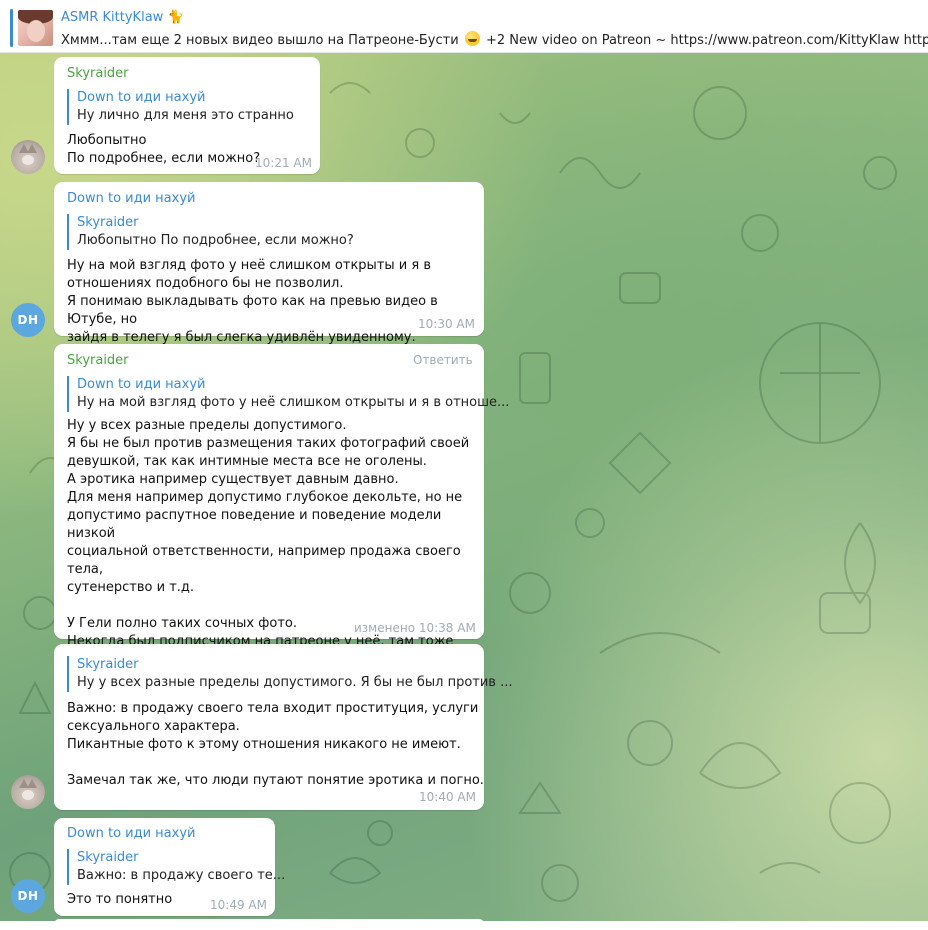  What do you see at coordinates (283, 163) in the screenshot?
I see `message-time: 10:21 AM` at bounding box center [283, 163].